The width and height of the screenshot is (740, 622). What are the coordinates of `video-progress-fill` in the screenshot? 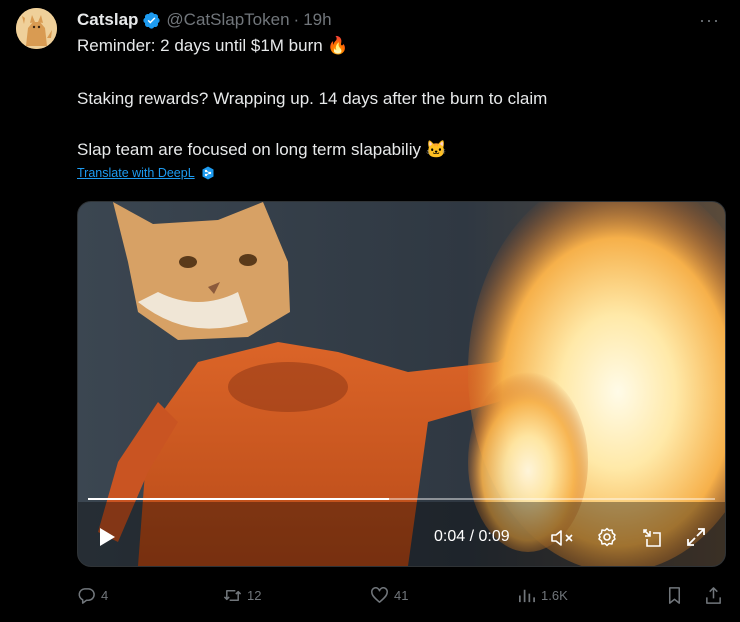 It's located at (238, 499).